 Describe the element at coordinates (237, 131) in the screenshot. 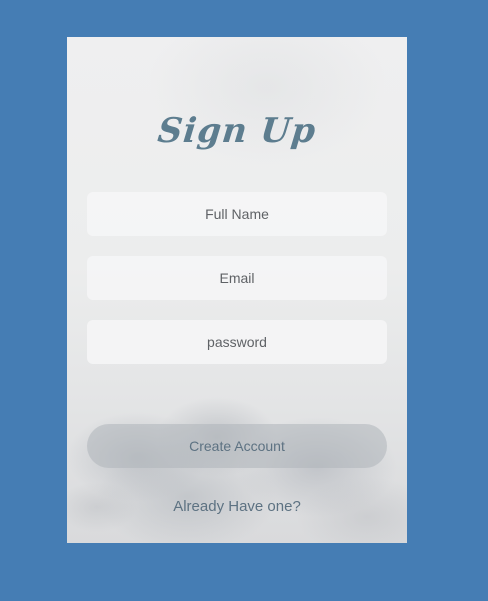

I see `signup-title: Sign Up` at that location.